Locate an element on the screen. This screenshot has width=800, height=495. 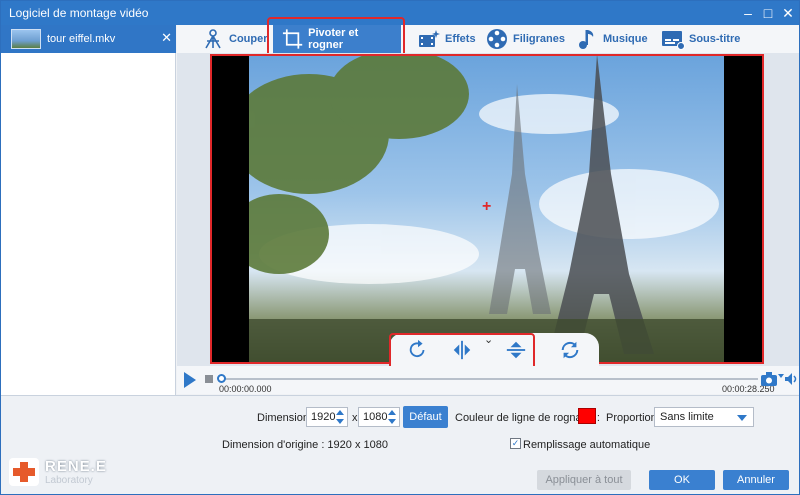
dimension-separator: x is located at coordinates (355, 418).